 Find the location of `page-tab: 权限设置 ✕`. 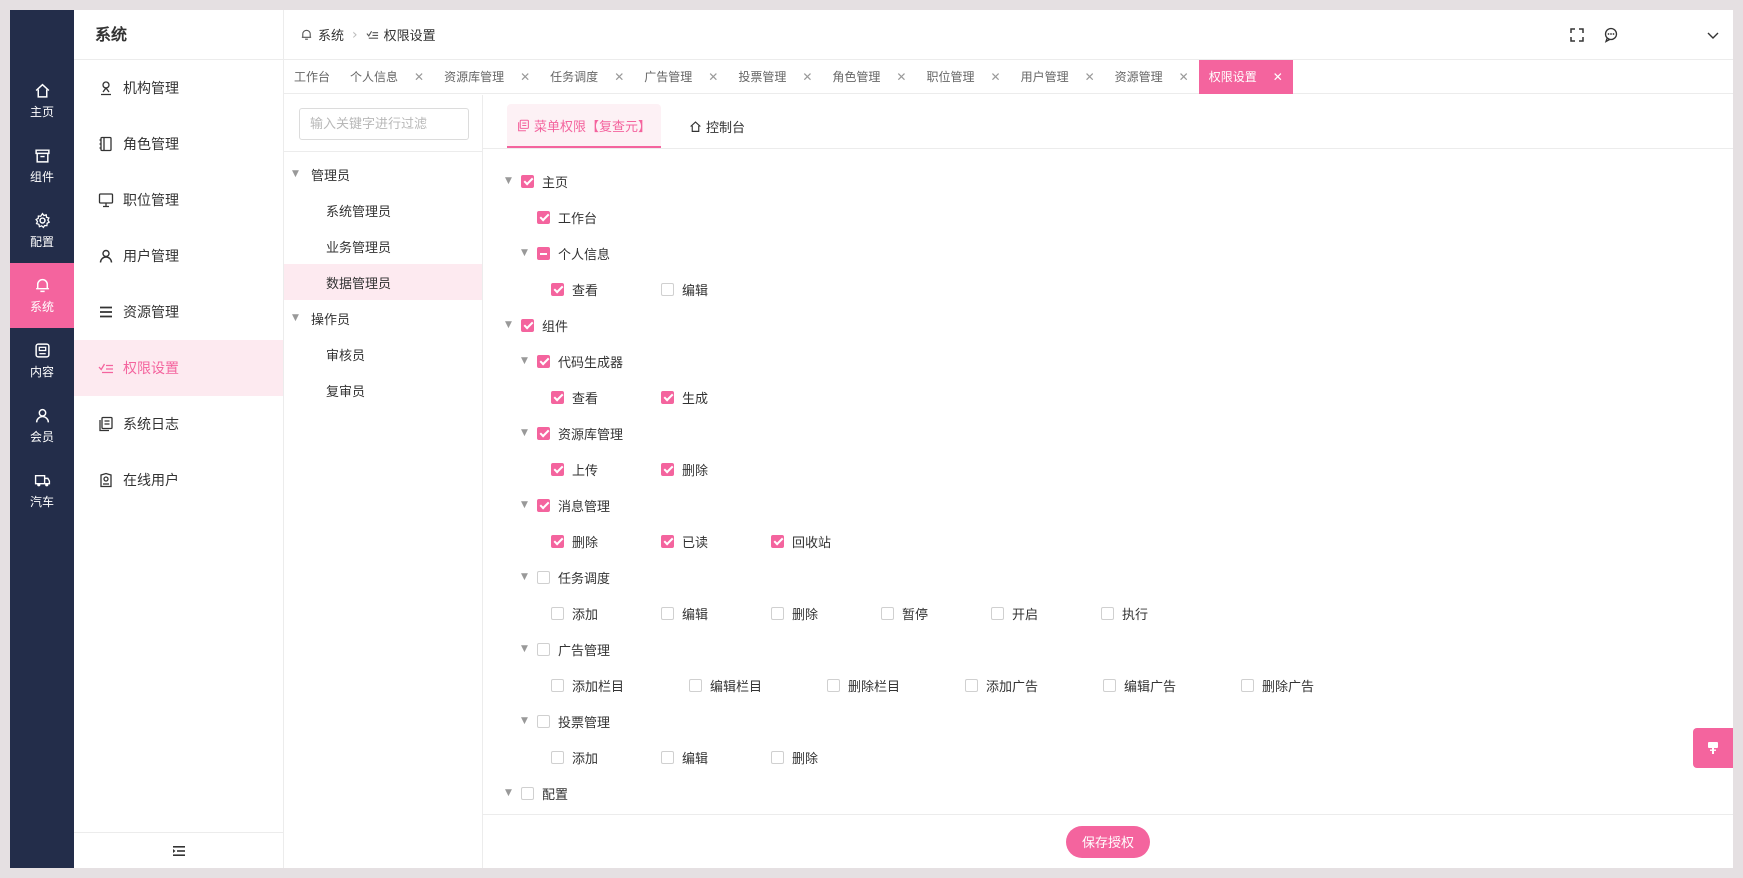

page-tab: 权限设置 ✕ is located at coordinates (1245, 76).